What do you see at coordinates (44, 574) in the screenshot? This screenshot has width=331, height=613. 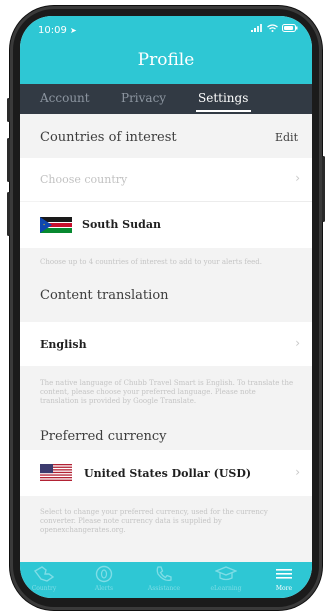 I see `country-icon` at bounding box center [44, 574].